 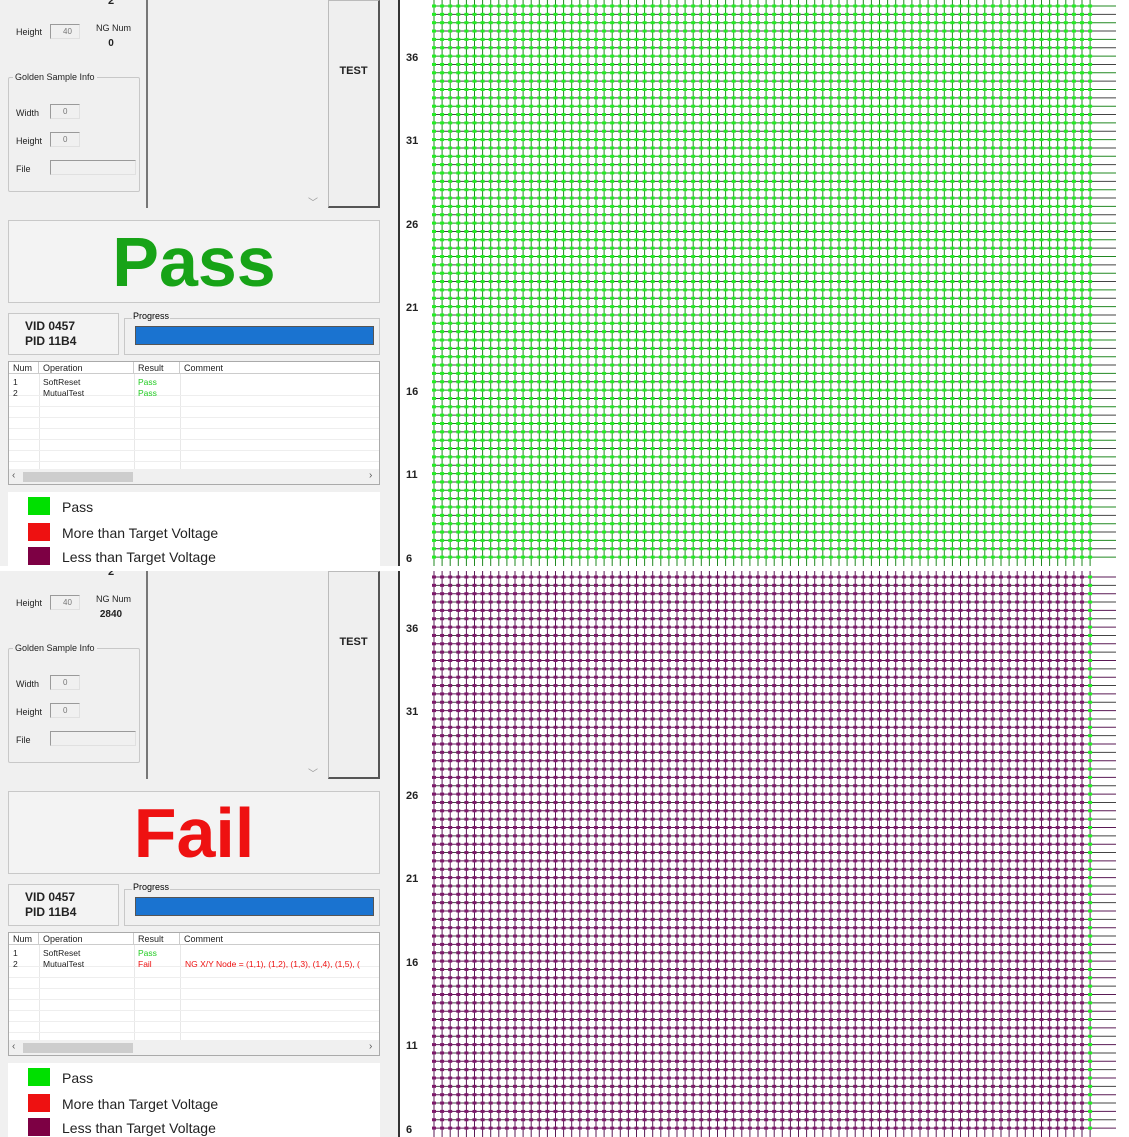 What do you see at coordinates (65, 111) in the screenshot?
I see `width-field: 0` at bounding box center [65, 111].